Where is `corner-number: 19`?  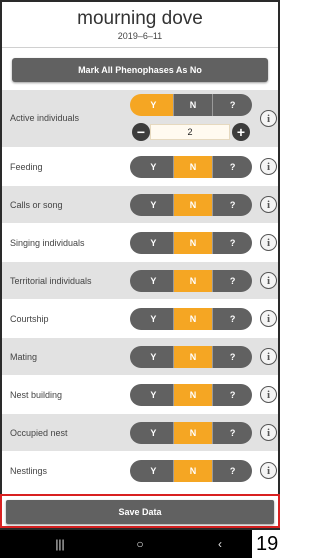
corner-number: 19 is located at coordinates (266, 544).